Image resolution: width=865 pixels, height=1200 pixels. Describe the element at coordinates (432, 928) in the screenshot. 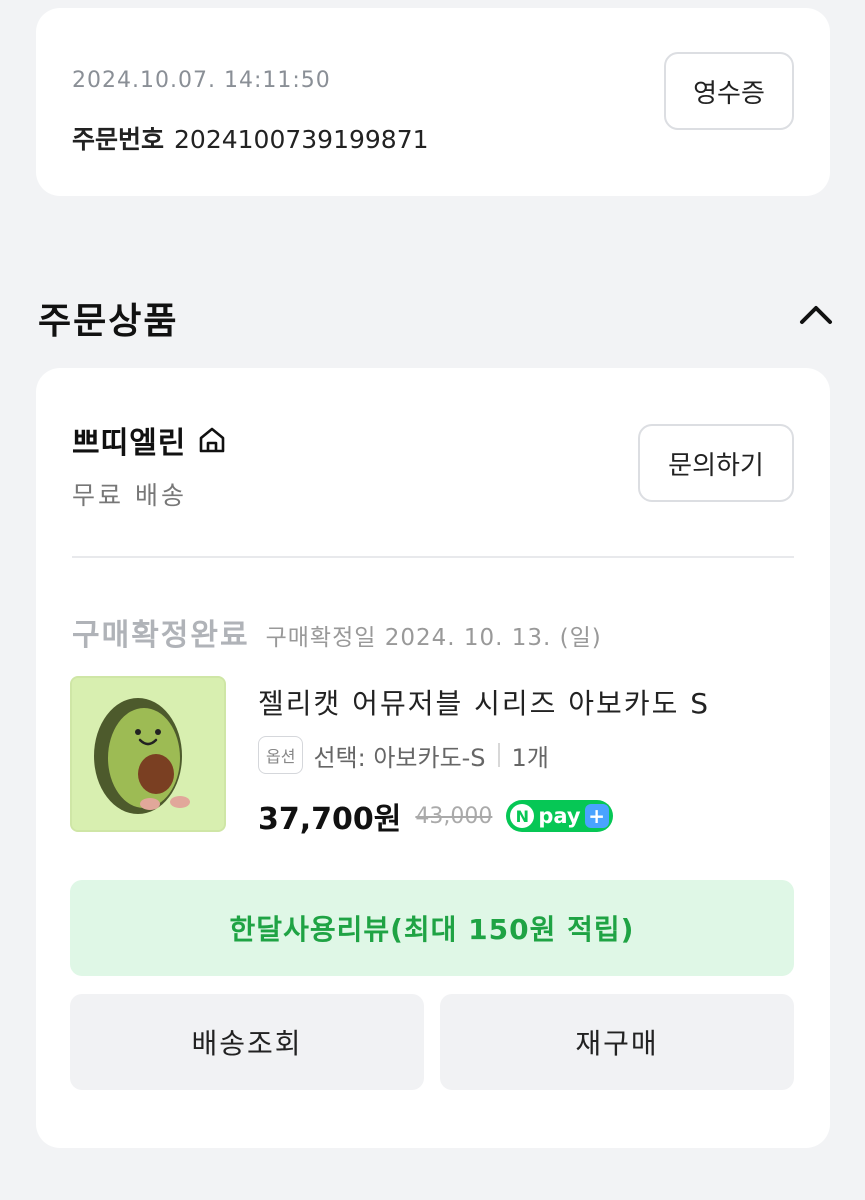

I see `review-button: 한달사용리뷰(최대 150원 적립)` at that location.